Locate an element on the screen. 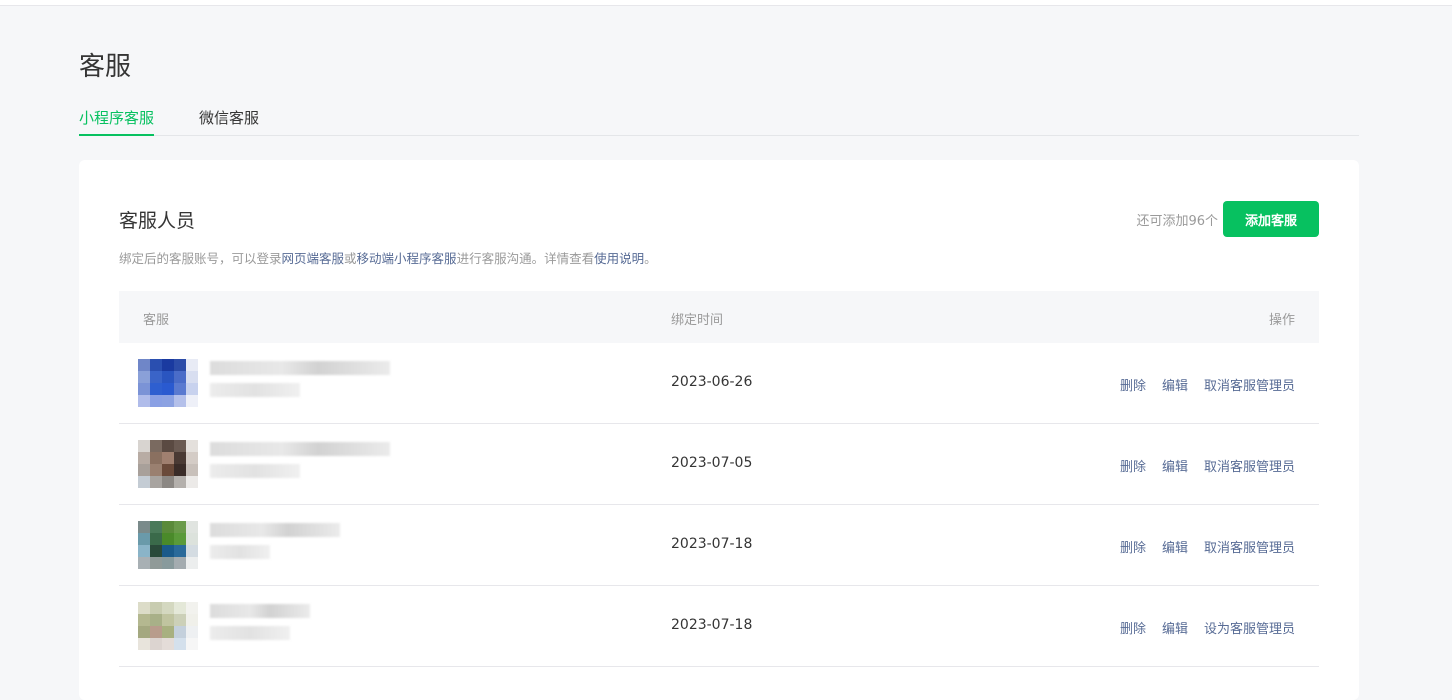 The height and width of the screenshot is (700, 1452). bind-date: 2023-07-05 is located at coordinates (712, 463).